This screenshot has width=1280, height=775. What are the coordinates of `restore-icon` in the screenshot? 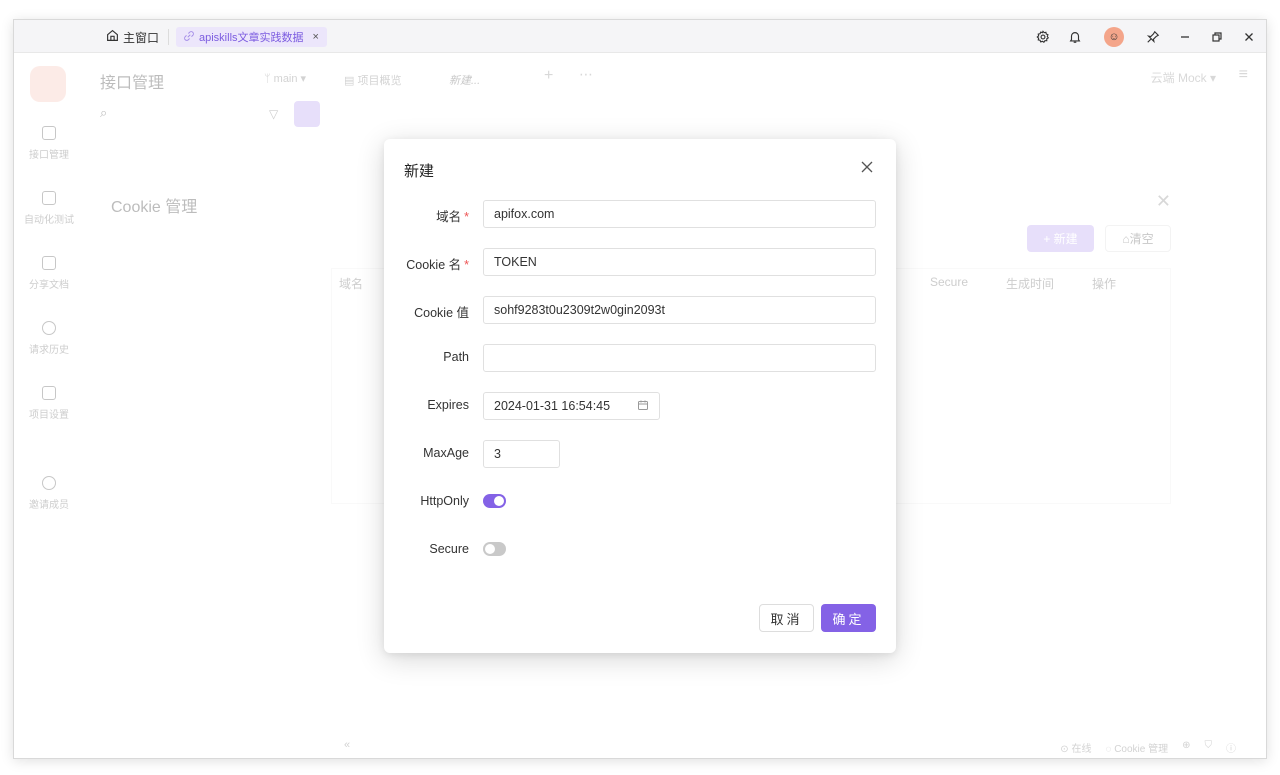 It's located at (1217, 37).